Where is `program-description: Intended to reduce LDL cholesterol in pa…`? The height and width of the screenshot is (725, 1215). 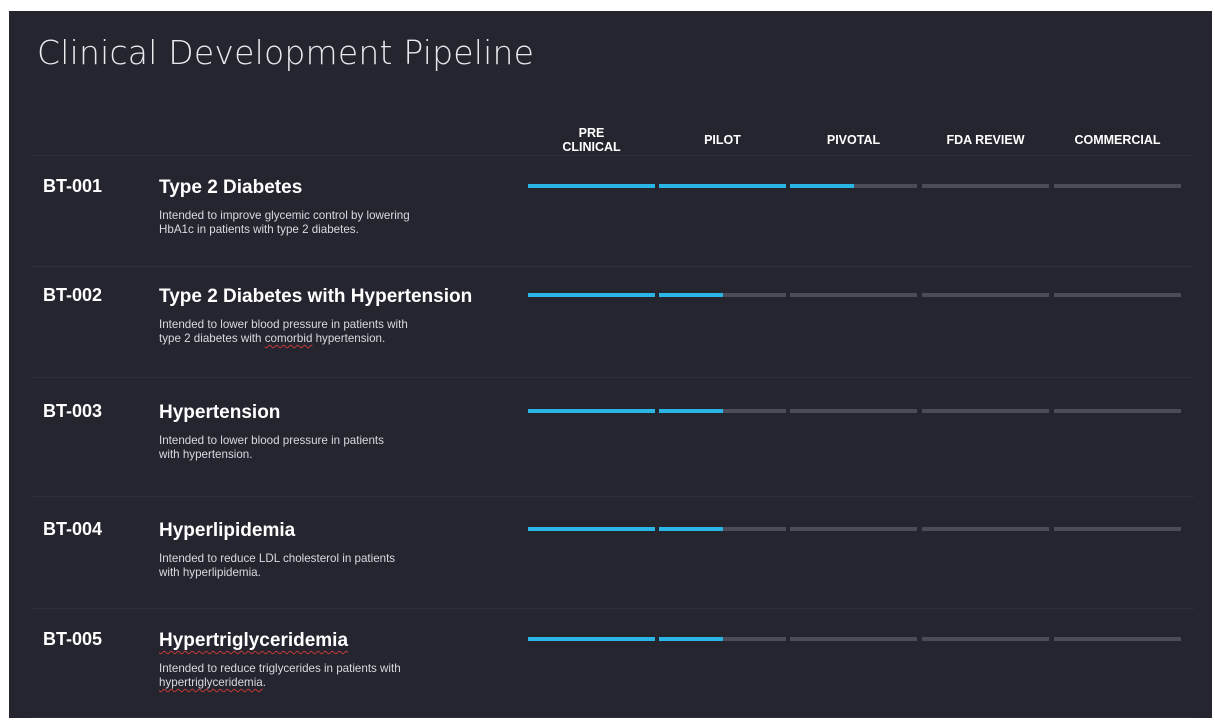
program-description: Intended to reduce LDL cholesterol in pa… is located at coordinates (324, 566).